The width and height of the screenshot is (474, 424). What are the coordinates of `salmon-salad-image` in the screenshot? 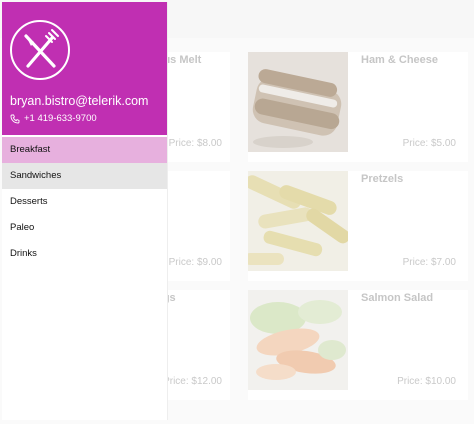 It's located at (298, 340).